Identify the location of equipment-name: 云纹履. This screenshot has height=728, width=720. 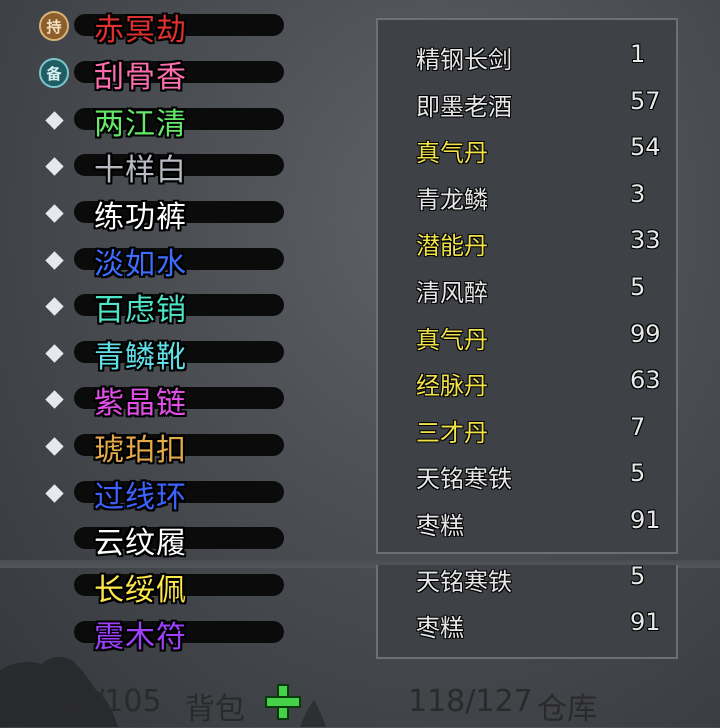
(140, 543).